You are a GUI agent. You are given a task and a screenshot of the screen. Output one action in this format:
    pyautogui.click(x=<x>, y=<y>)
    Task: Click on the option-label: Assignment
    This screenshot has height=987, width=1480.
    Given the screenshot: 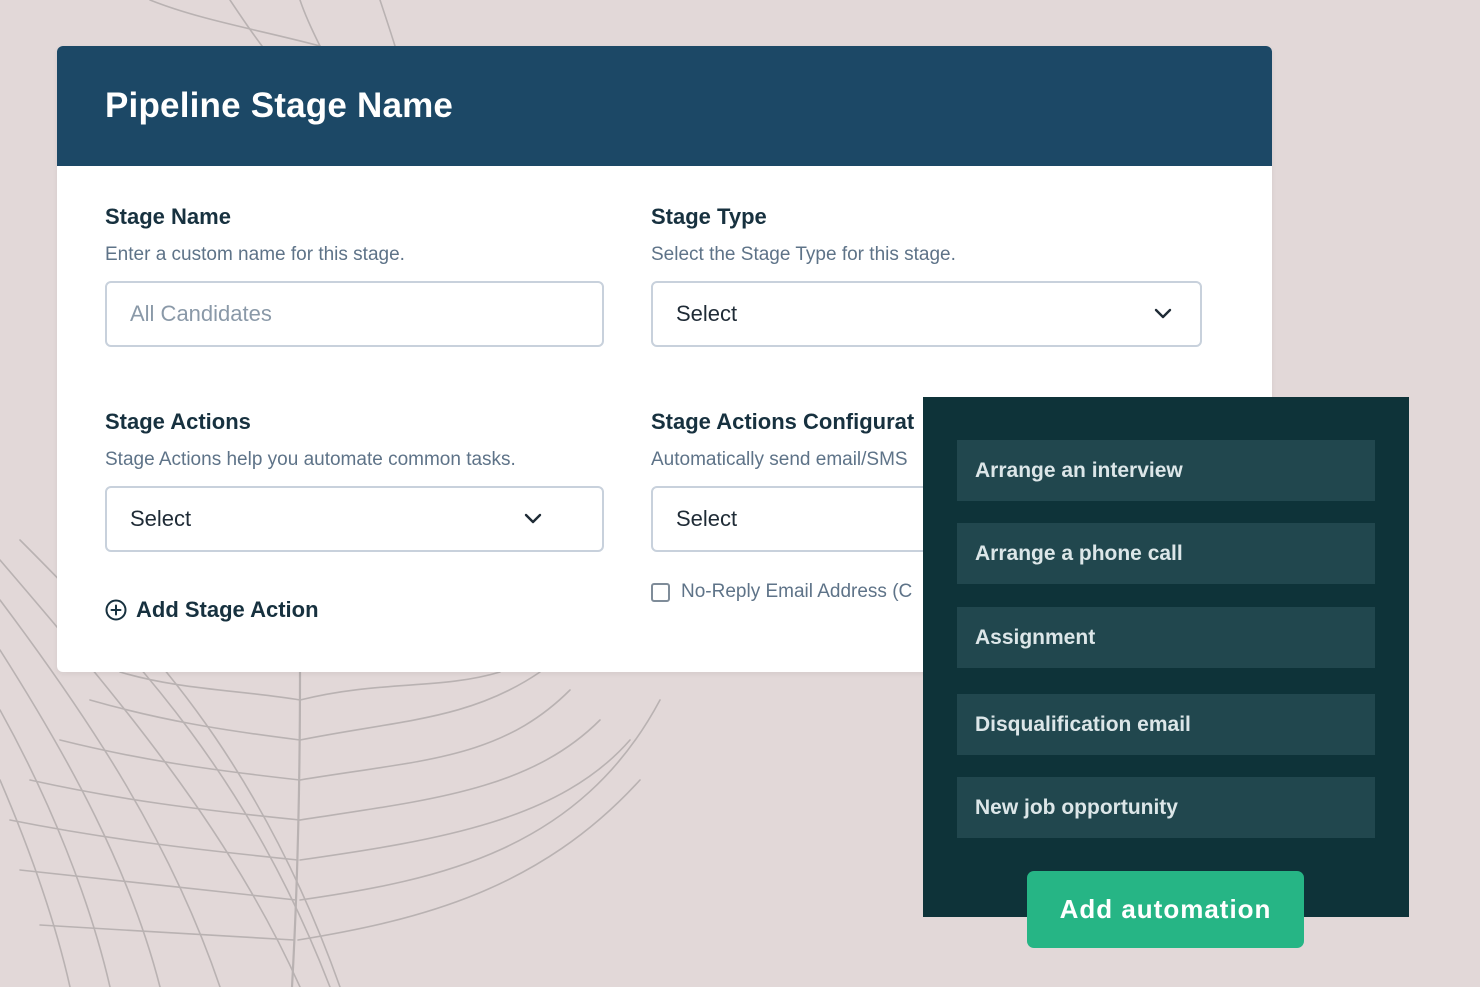 What is the action you would take?
    pyautogui.click(x=1035, y=637)
    